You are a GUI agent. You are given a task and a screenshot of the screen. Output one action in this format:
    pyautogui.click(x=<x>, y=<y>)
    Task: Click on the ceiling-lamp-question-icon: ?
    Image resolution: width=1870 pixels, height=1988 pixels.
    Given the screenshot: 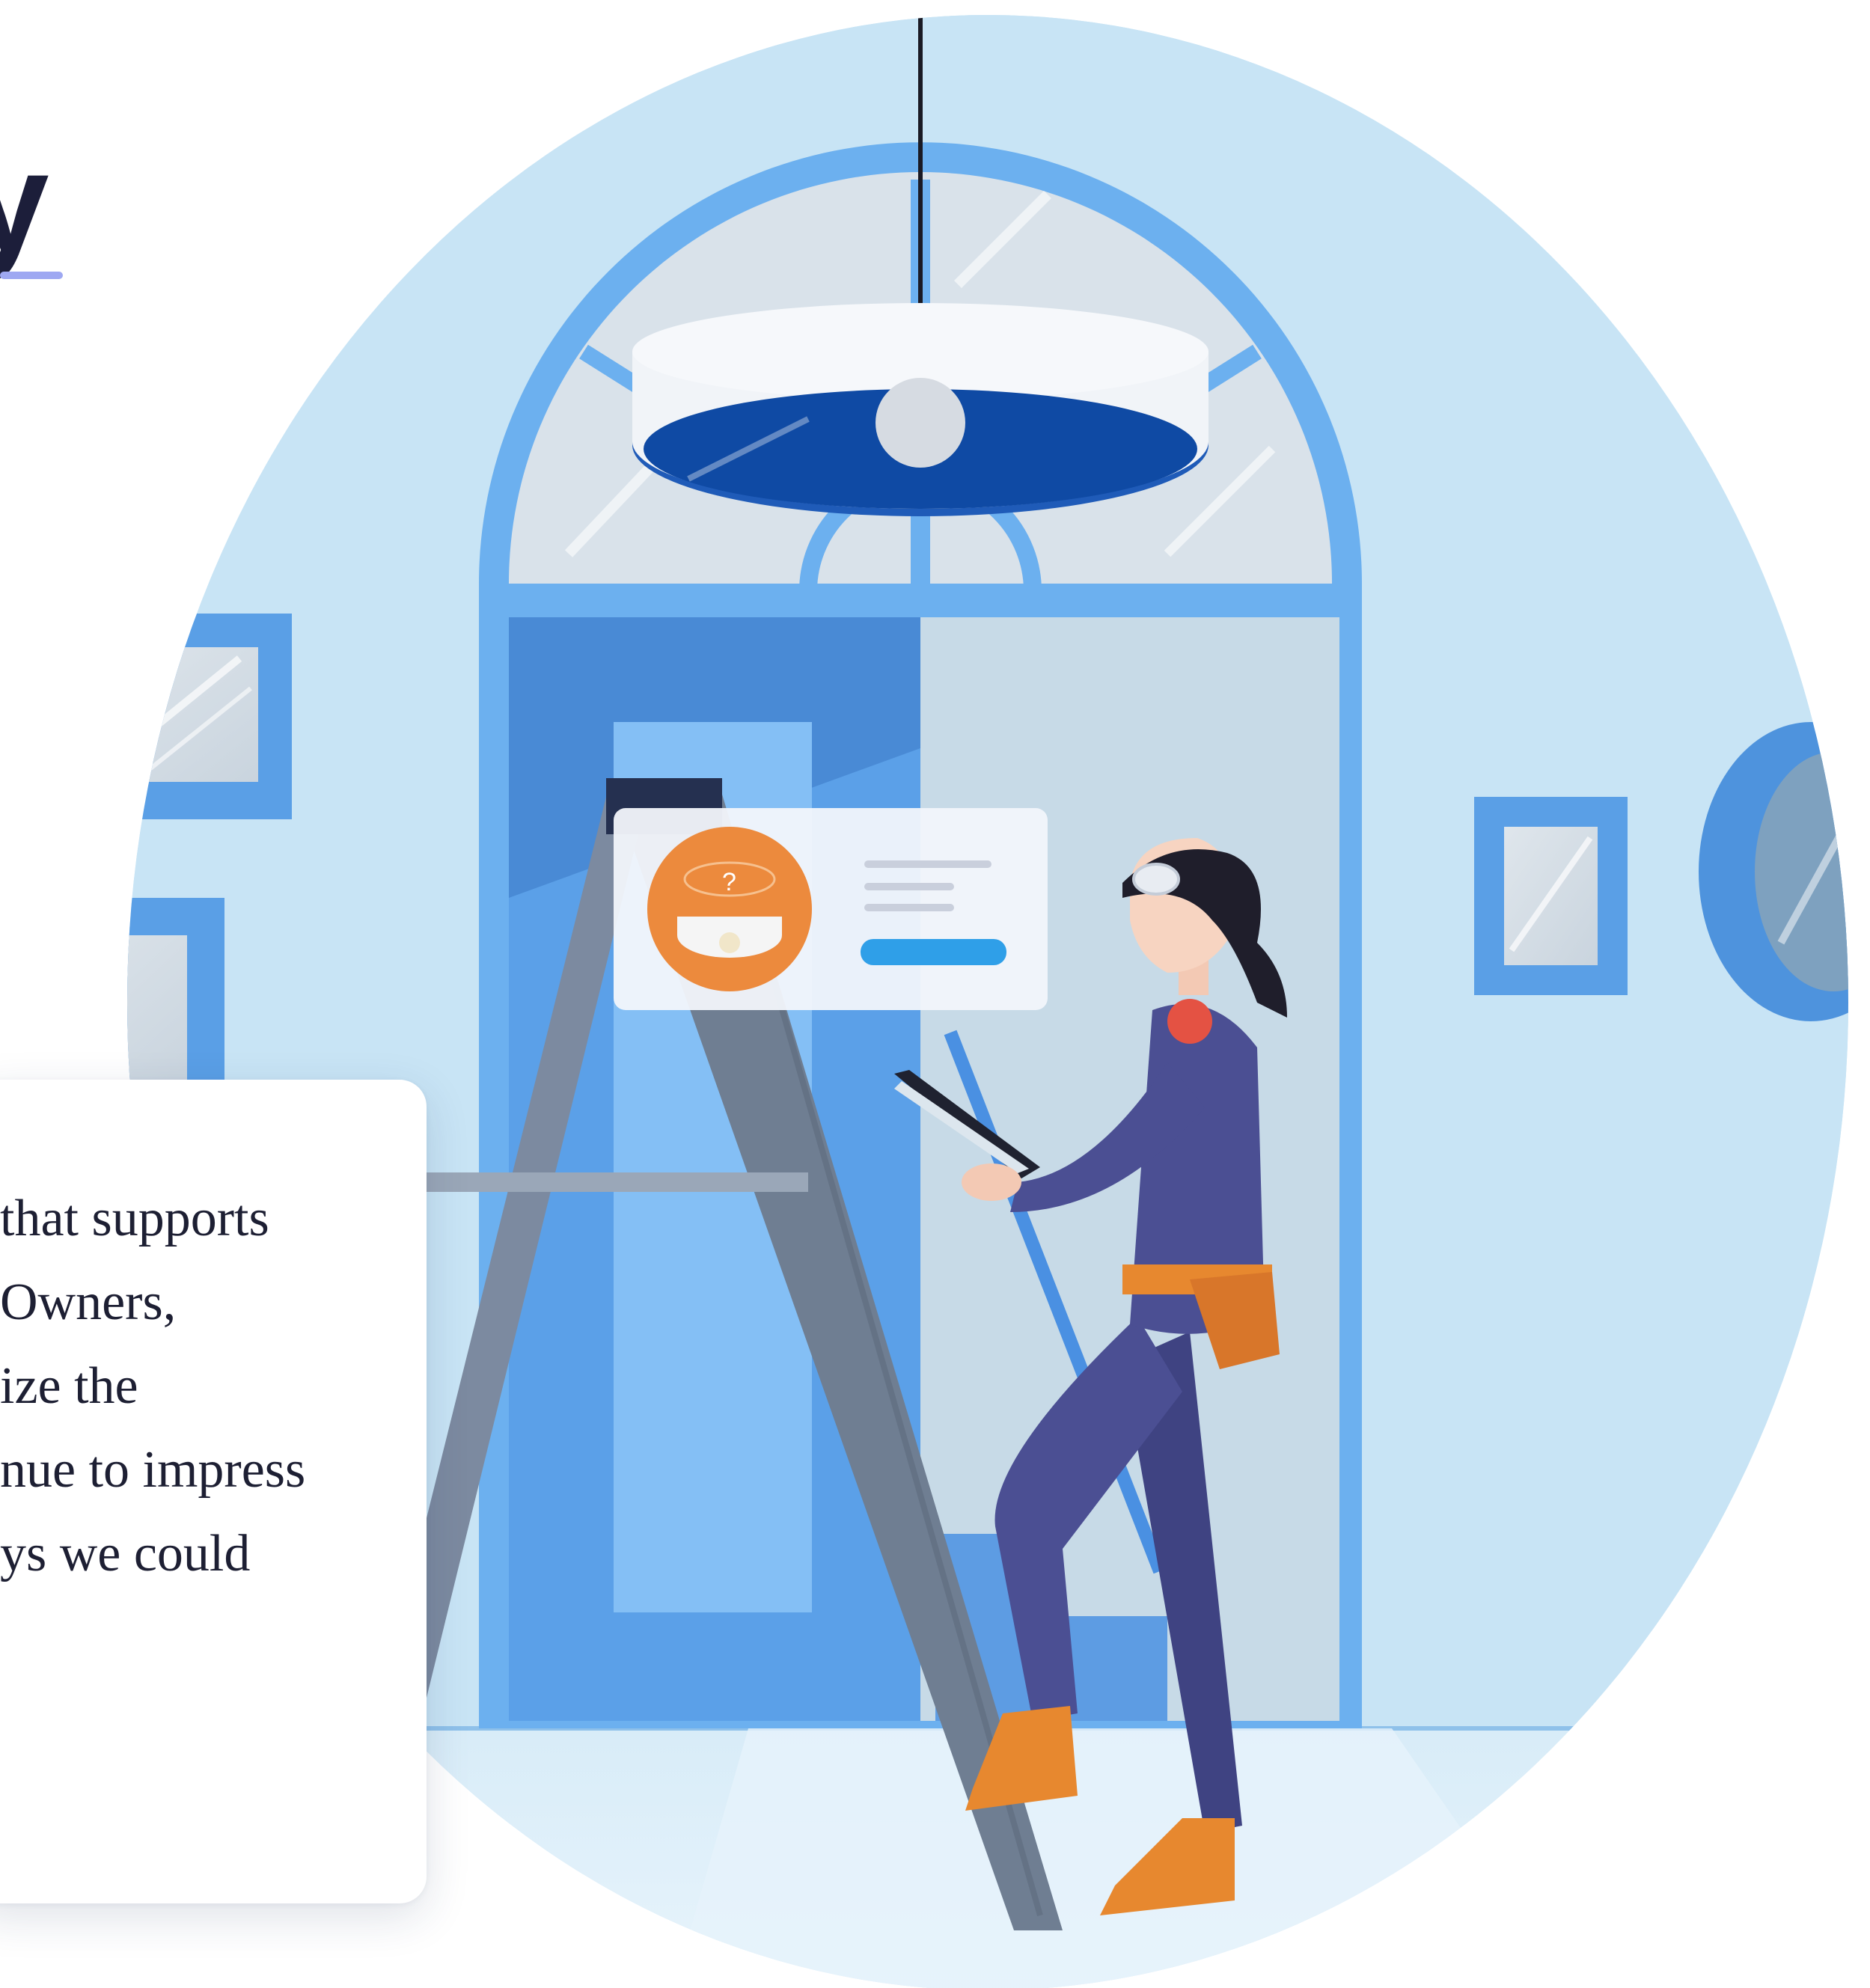 What is the action you would take?
    pyautogui.click(x=729, y=909)
    